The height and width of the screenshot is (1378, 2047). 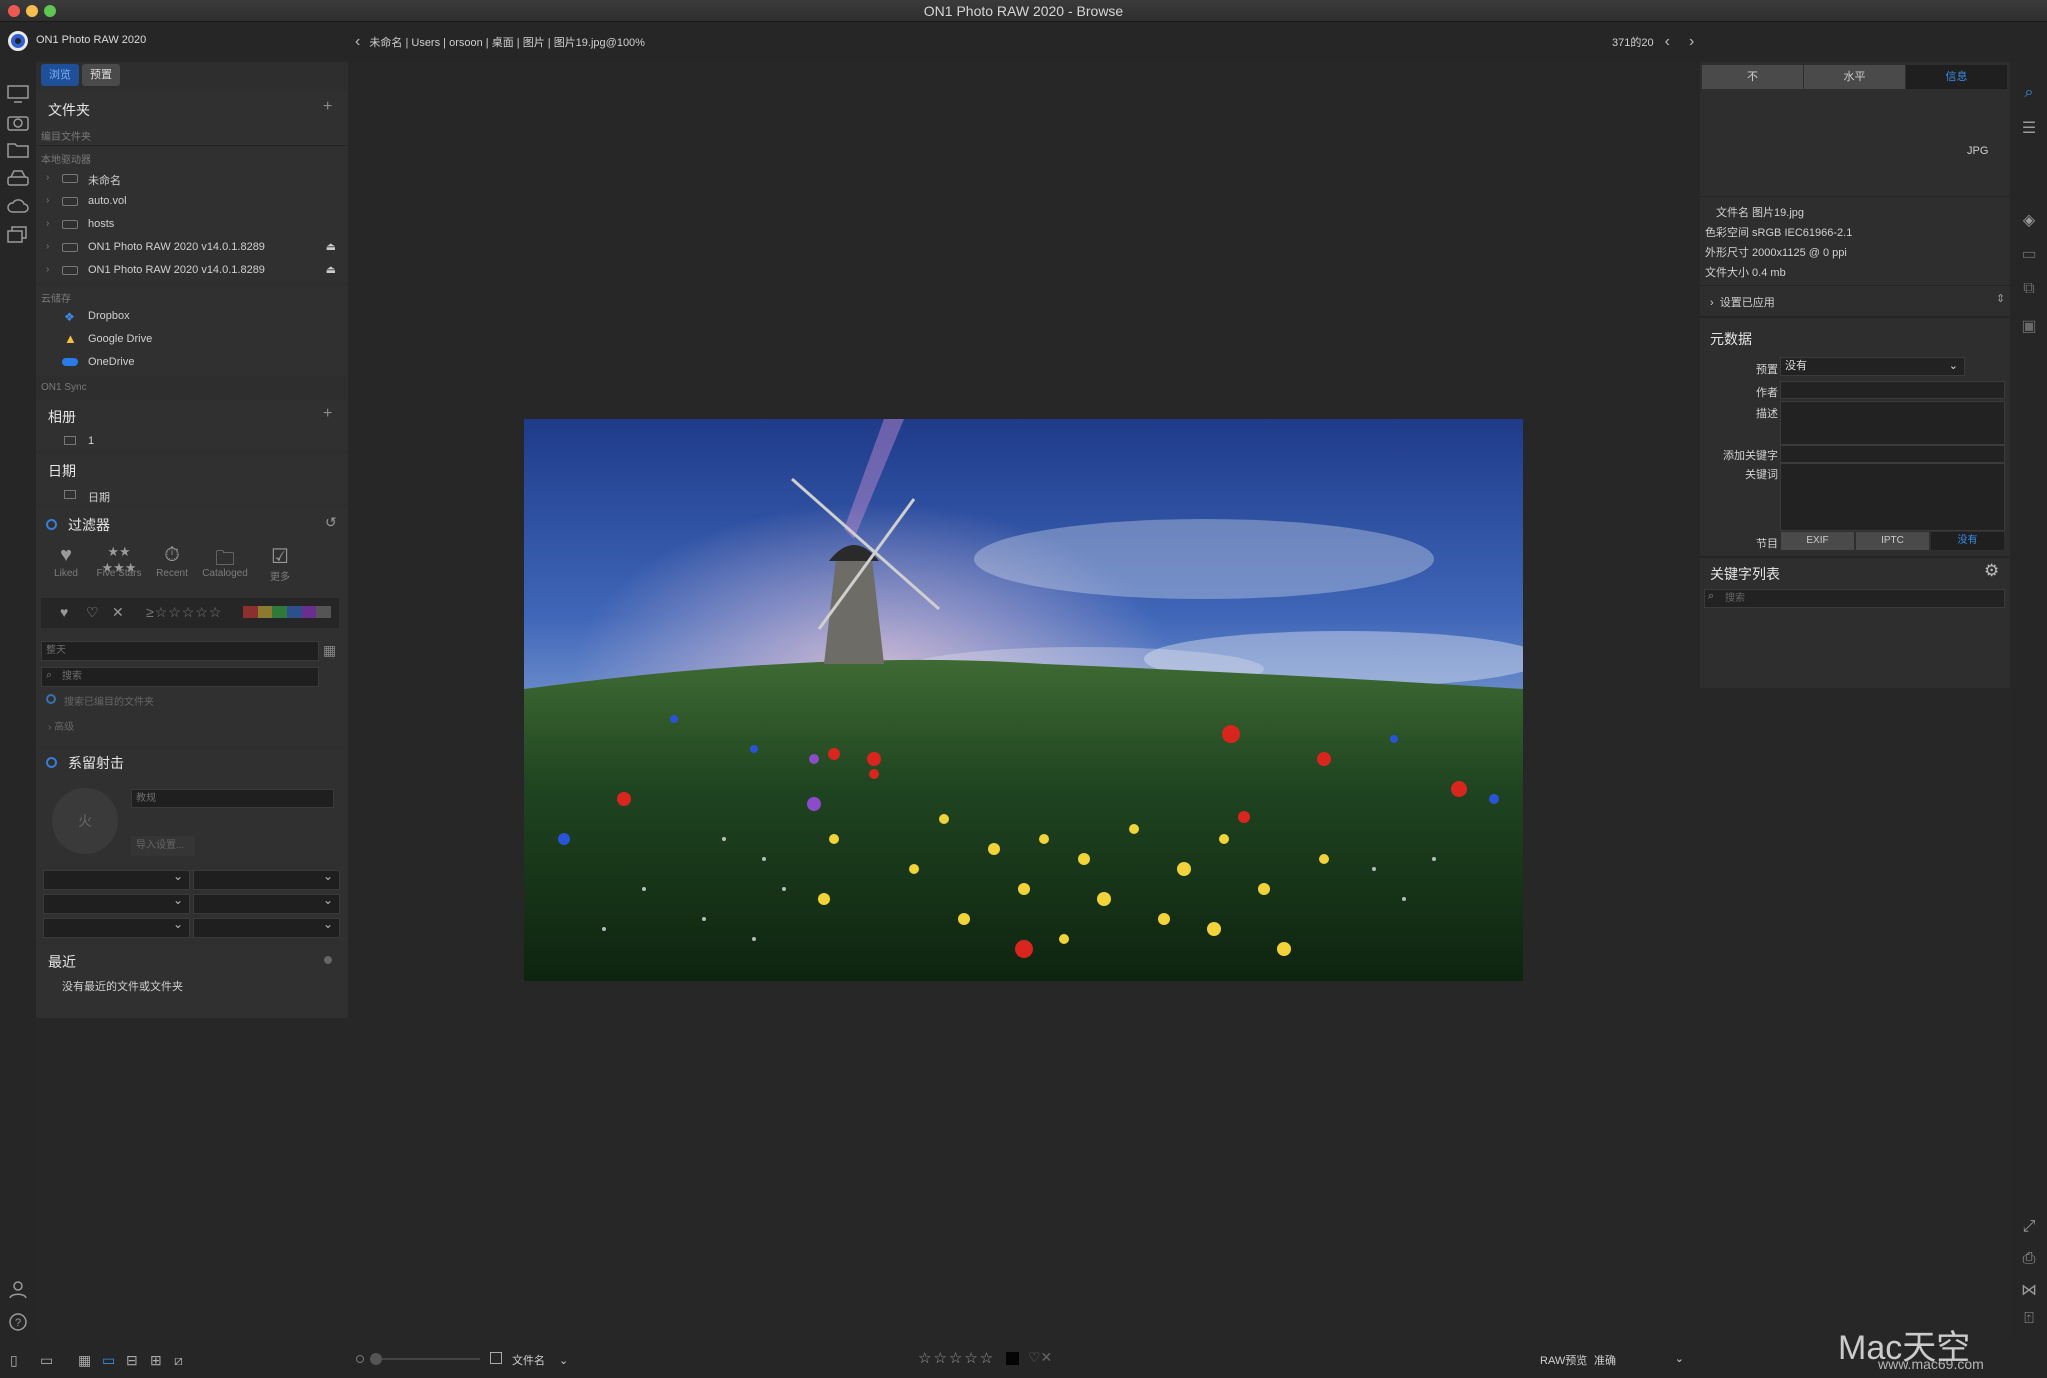 What do you see at coordinates (2029, 128) in the screenshot?
I see `develop-sliders-icon: ☰` at bounding box center [2029, 128].